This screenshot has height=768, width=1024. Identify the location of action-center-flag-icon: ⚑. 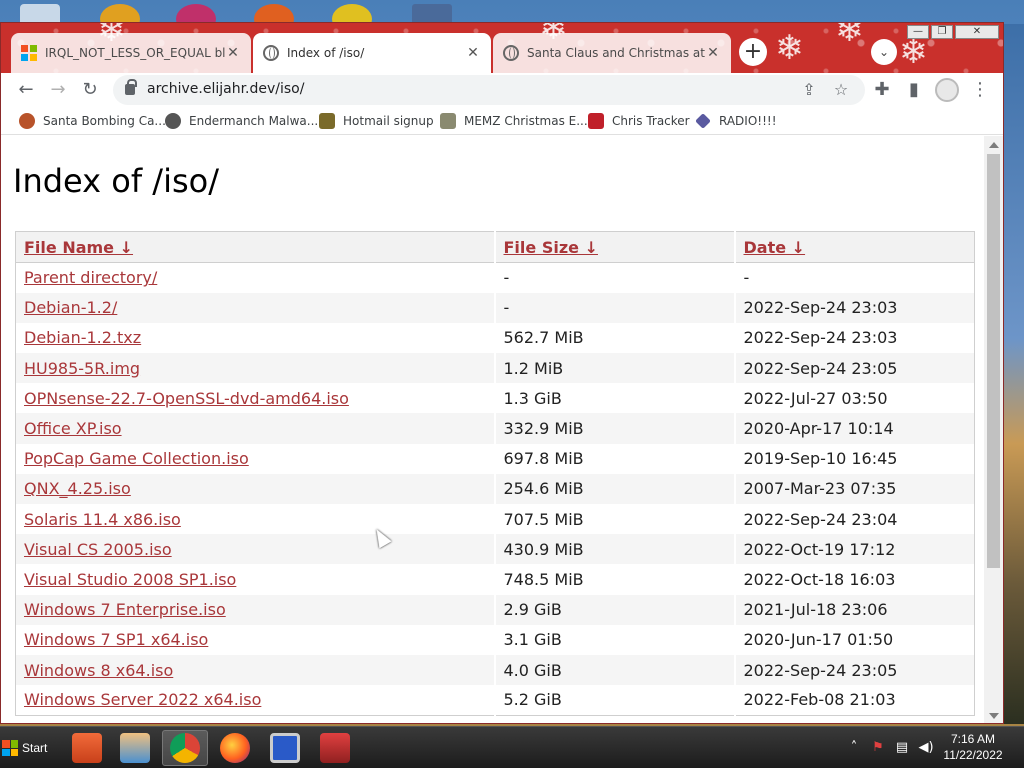
(878, 748).